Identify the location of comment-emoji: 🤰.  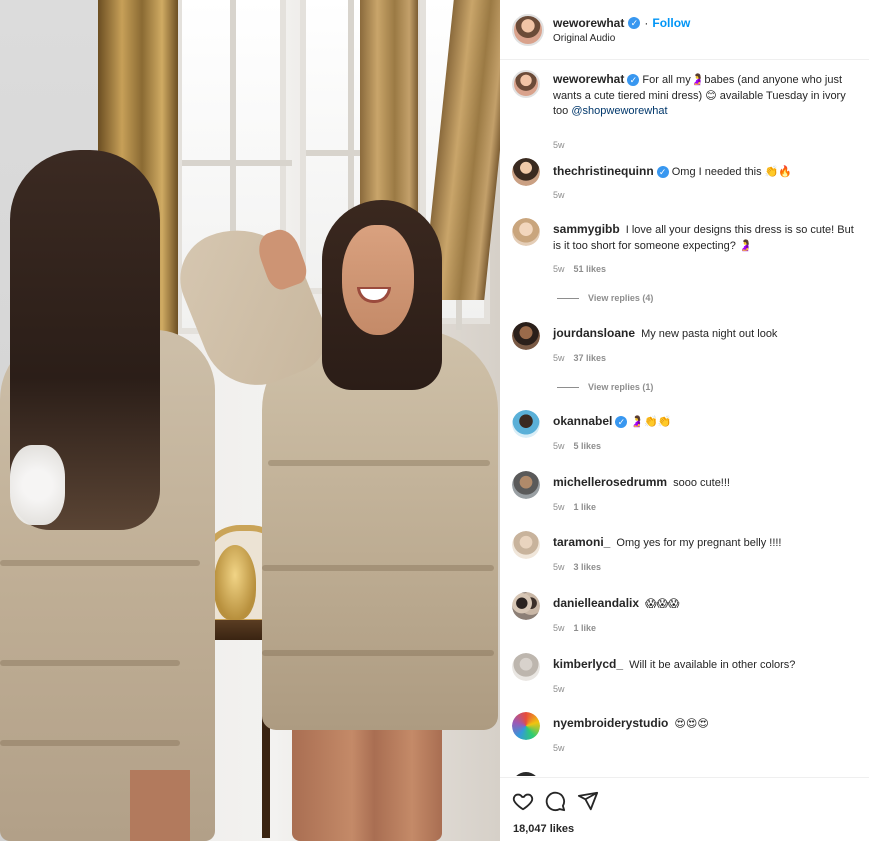
(745, 245).